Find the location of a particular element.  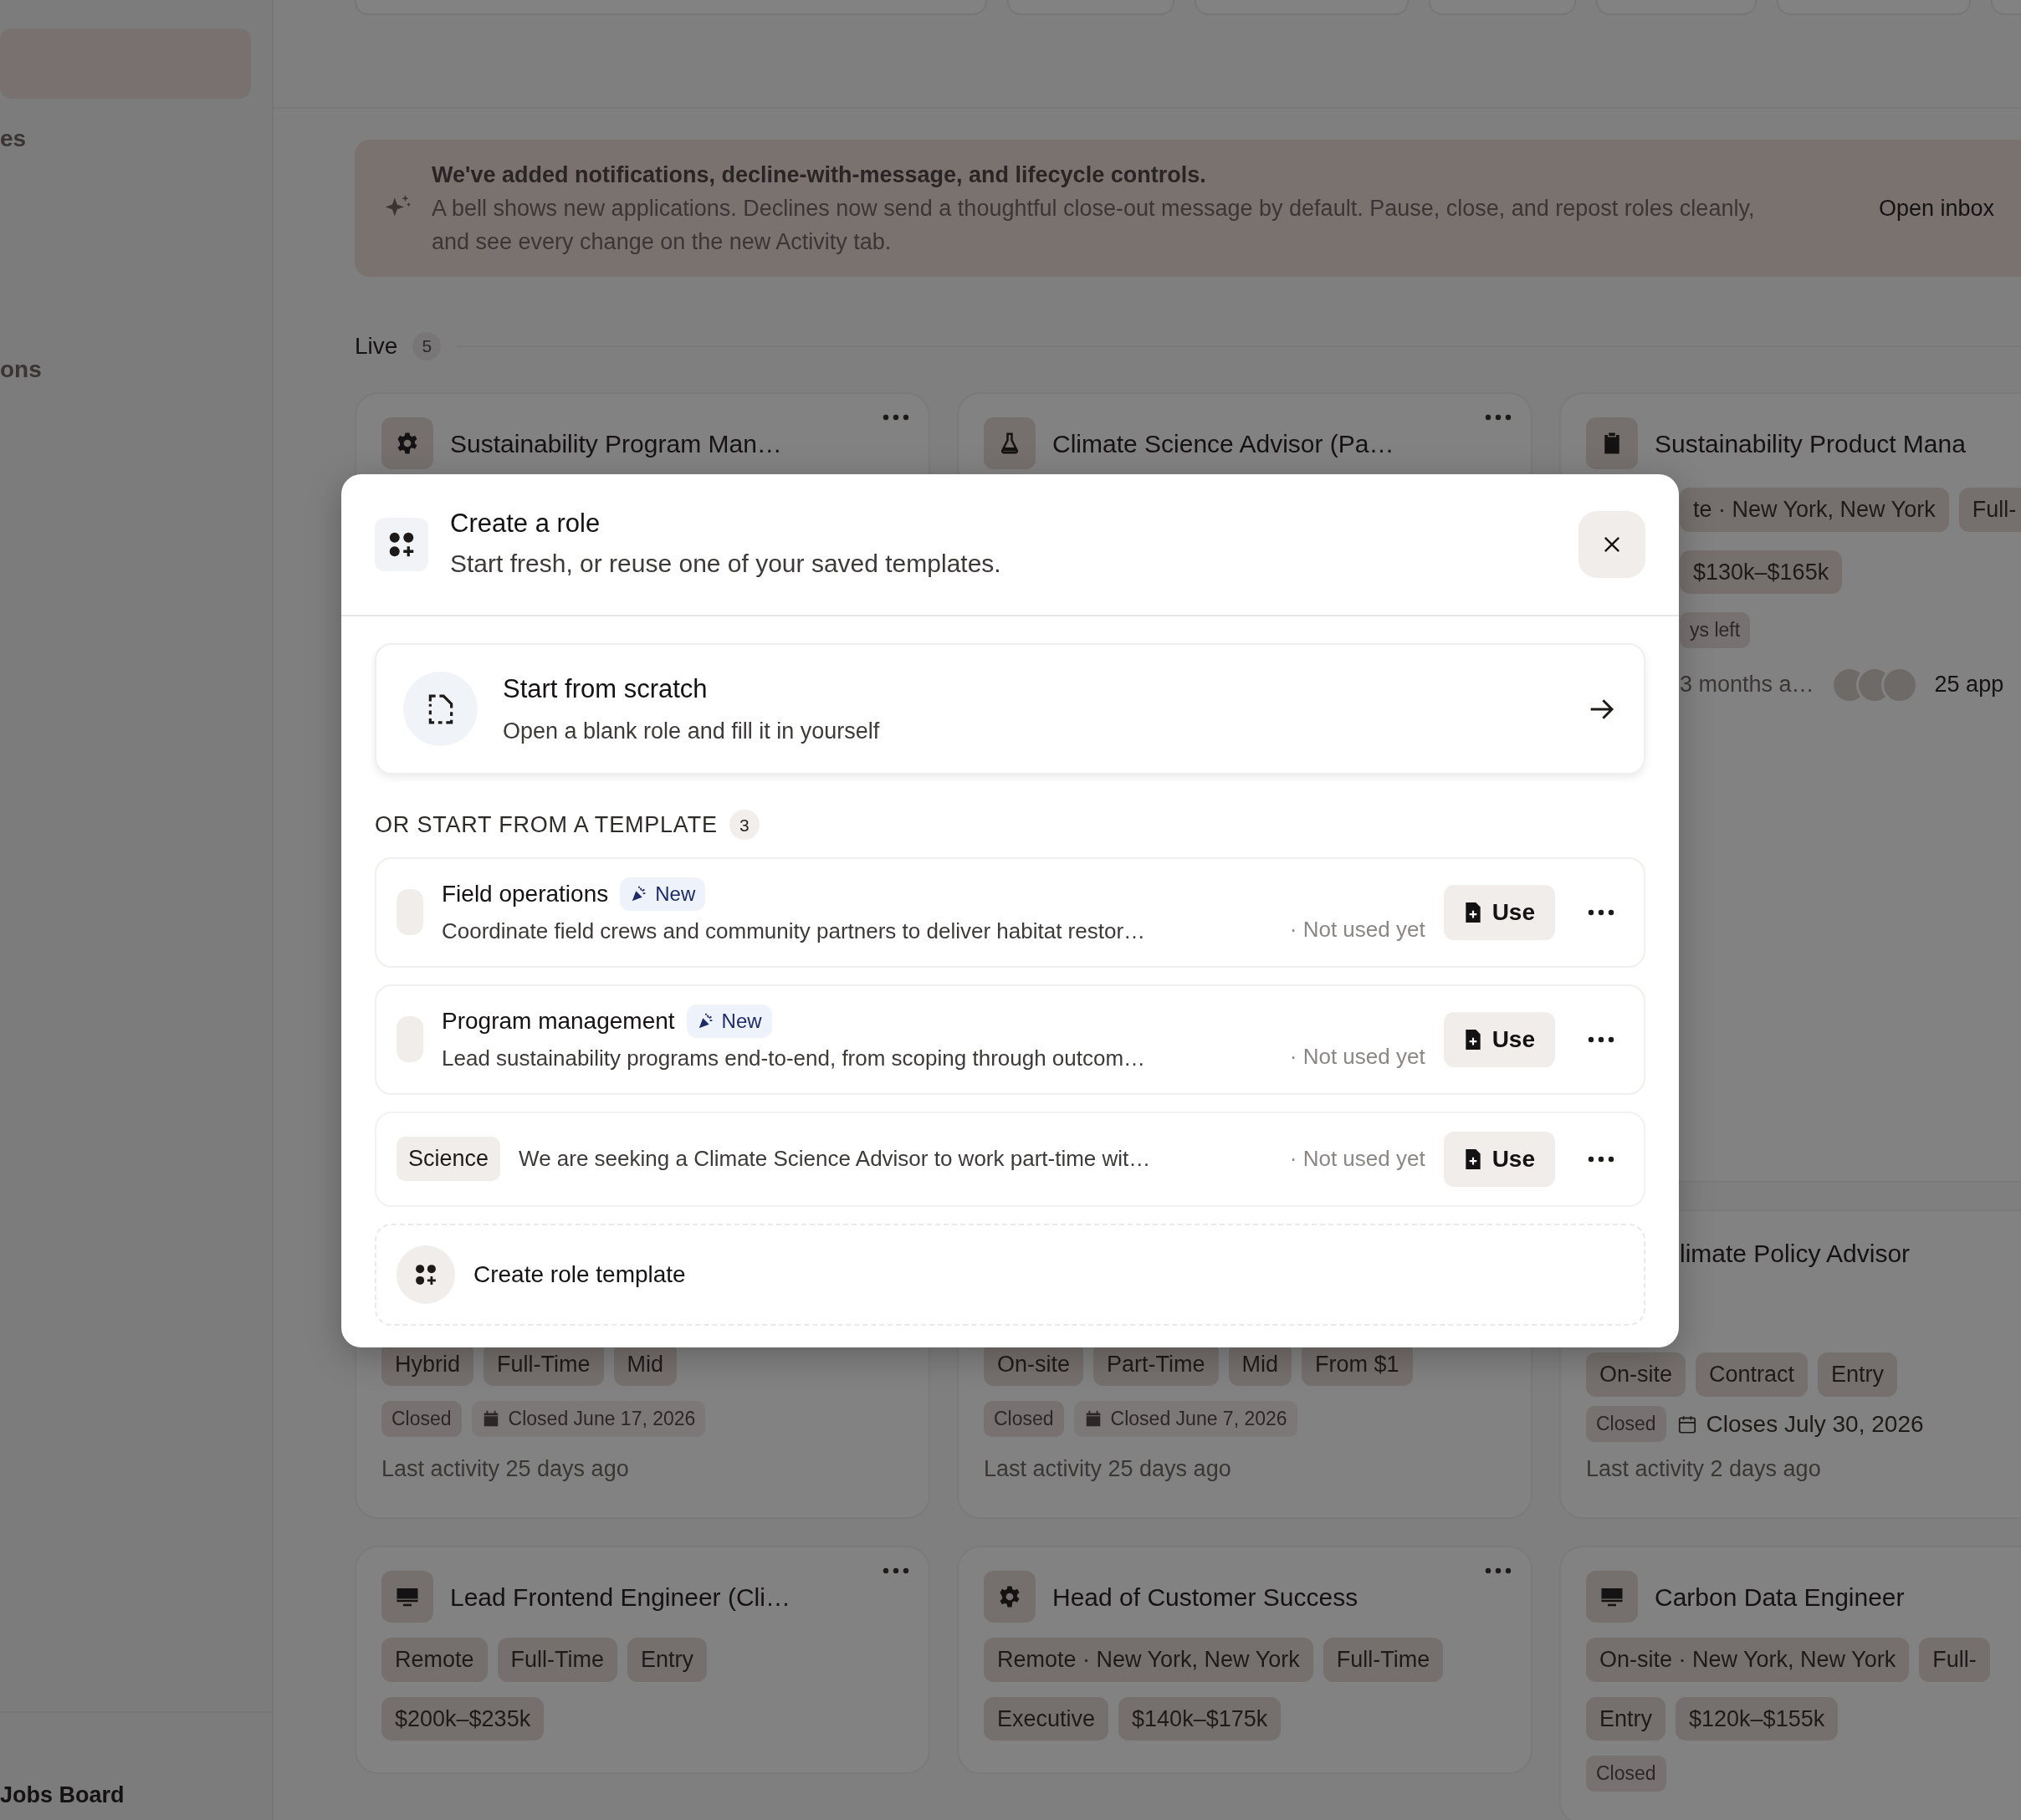

start-from-scratch-option: Start from scratch Open a blank role and fill it in yourself is located at coordinates (1010, 709).